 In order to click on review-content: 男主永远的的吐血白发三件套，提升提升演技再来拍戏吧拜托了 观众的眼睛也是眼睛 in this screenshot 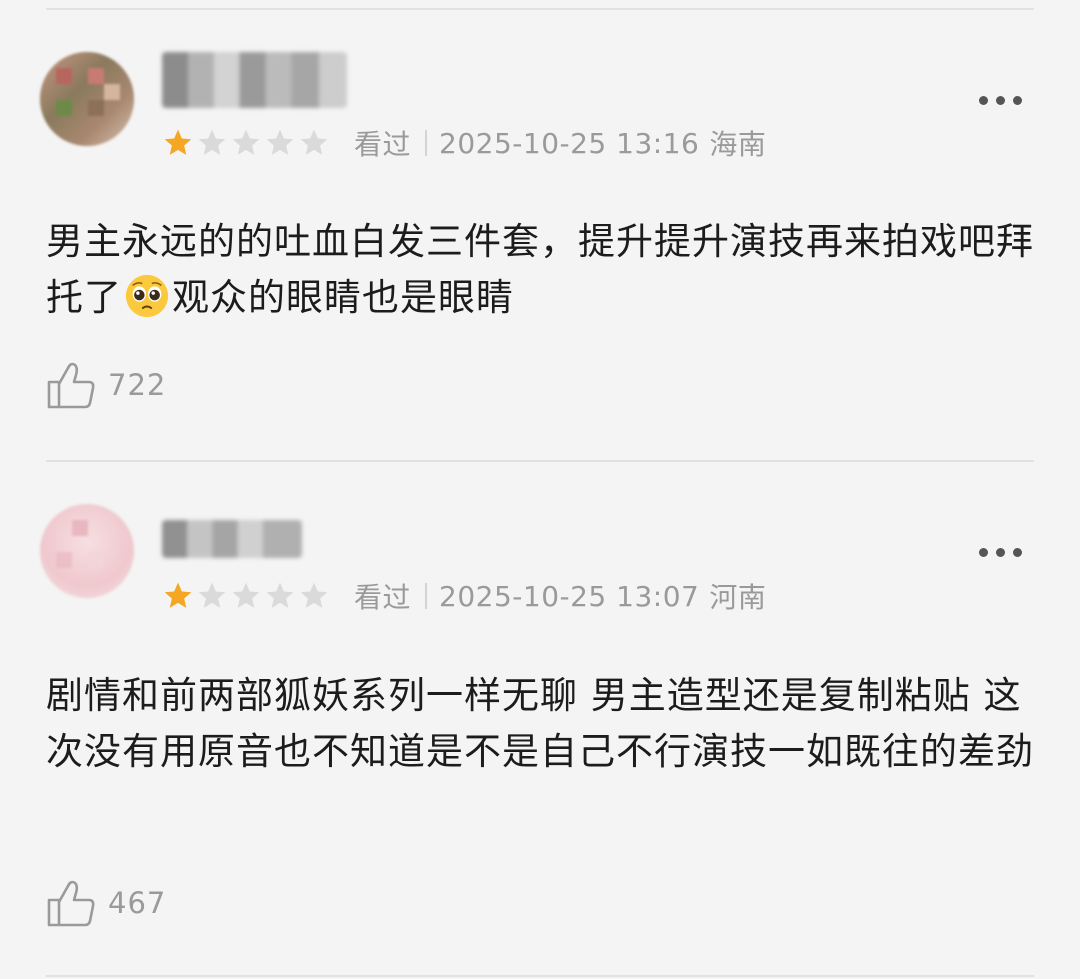, I will do `click(543, 270)`.